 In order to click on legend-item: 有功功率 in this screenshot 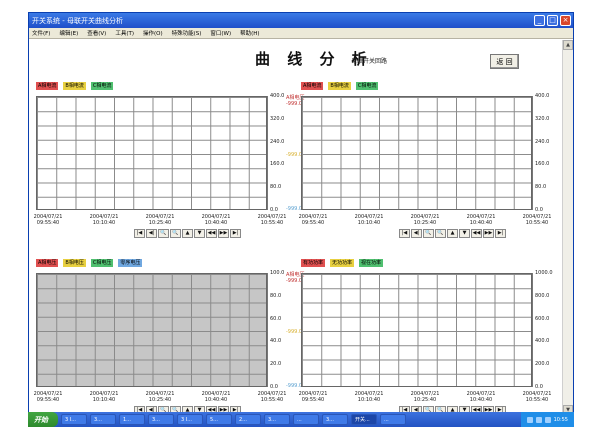, I will do `click(313, 263)`.